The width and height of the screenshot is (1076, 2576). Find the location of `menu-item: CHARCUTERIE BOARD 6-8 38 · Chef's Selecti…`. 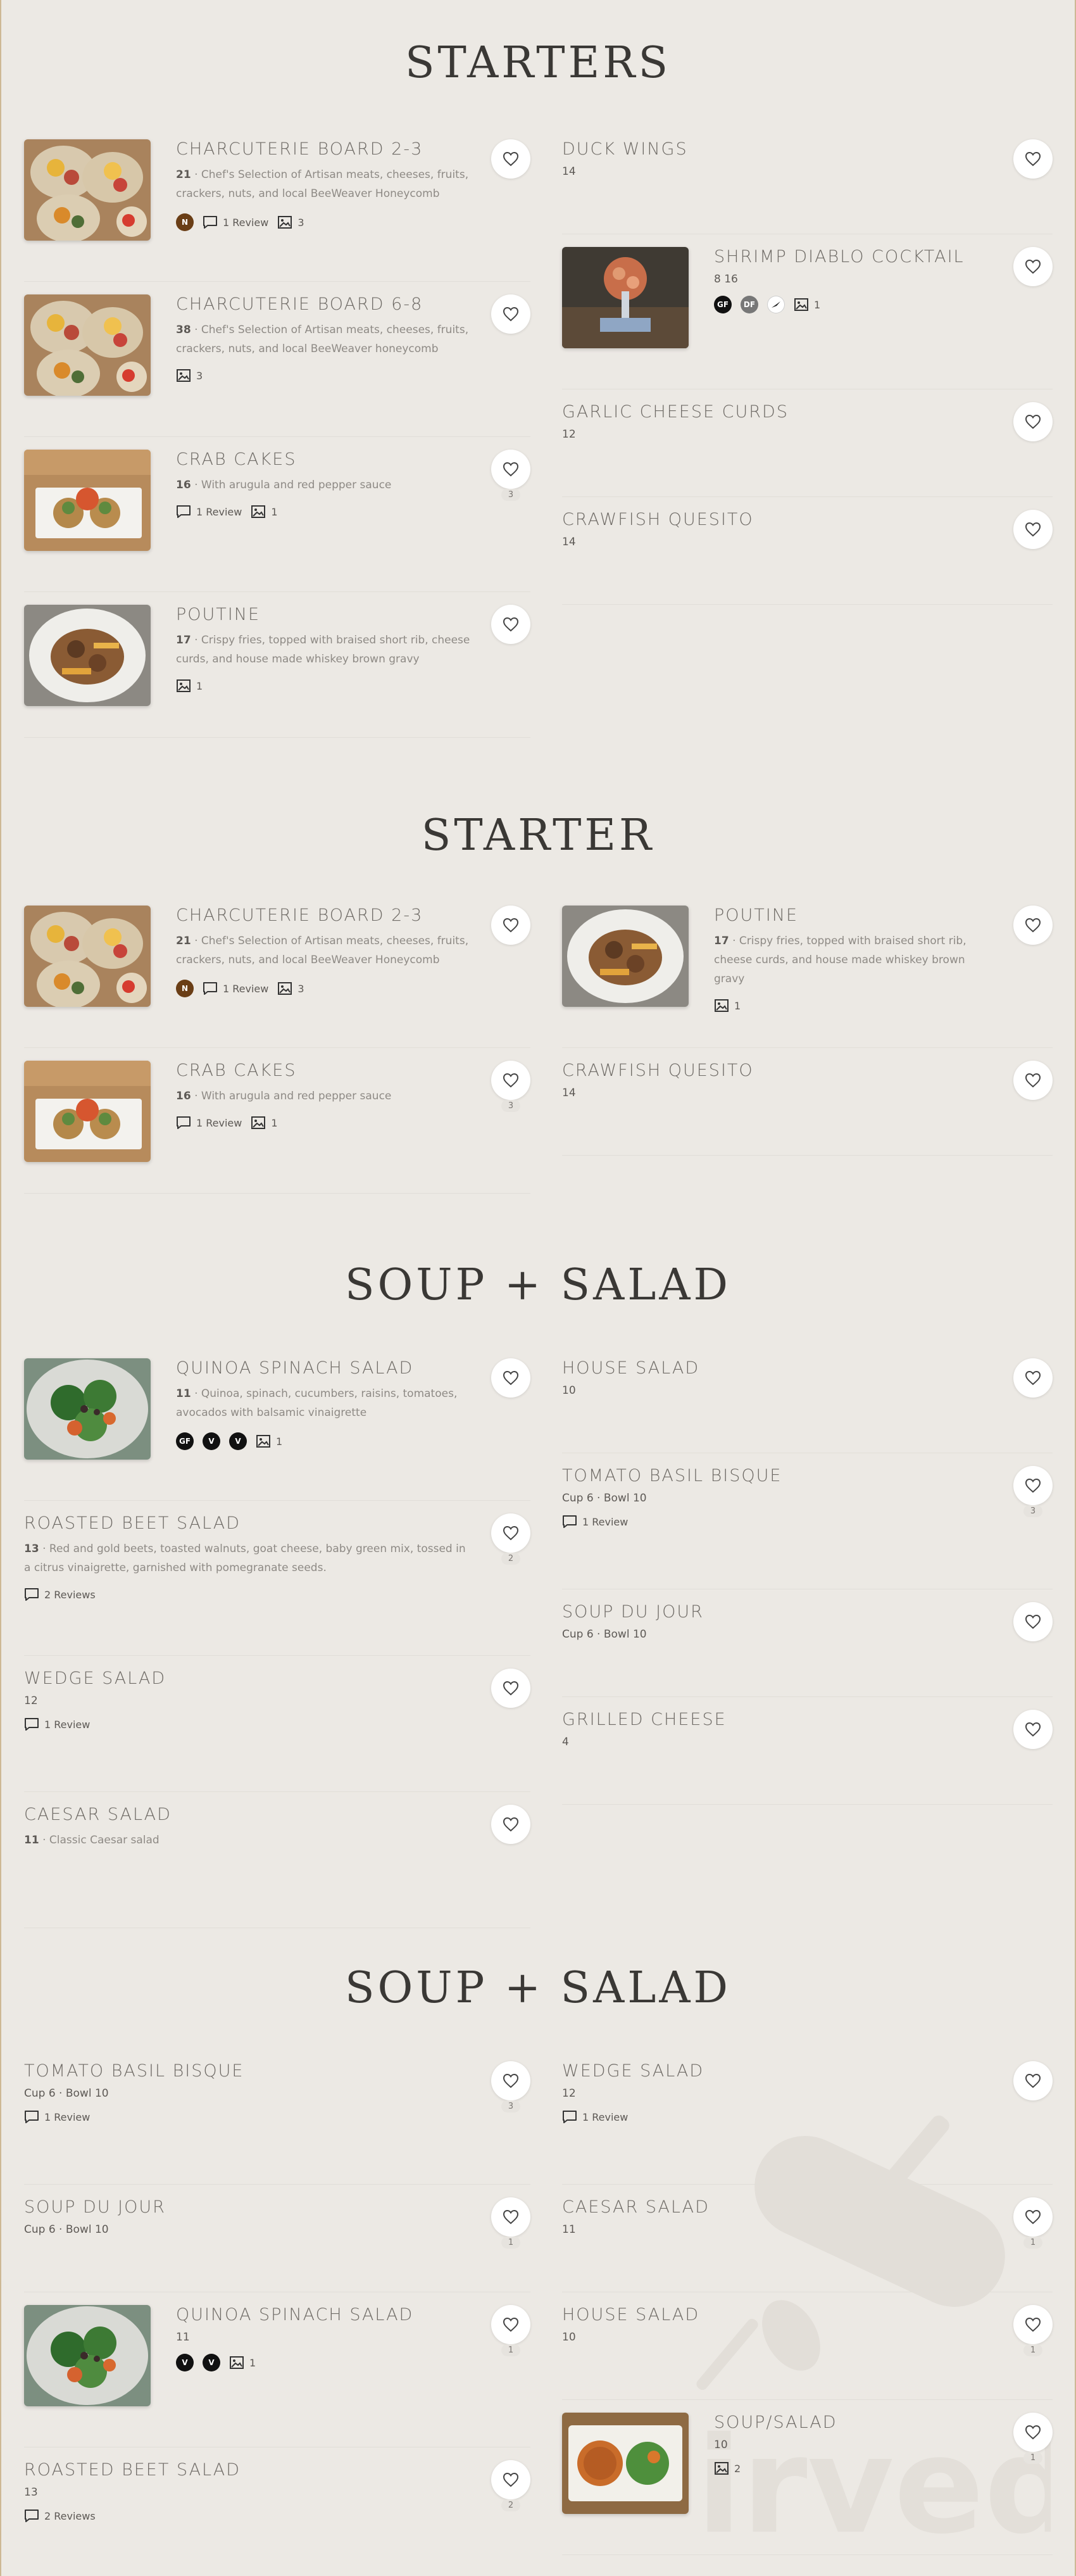

menu-item: CHARCUTERIE BOARD 6-8 38 · Chef's Selecti… is located at coordinates (277, 365).